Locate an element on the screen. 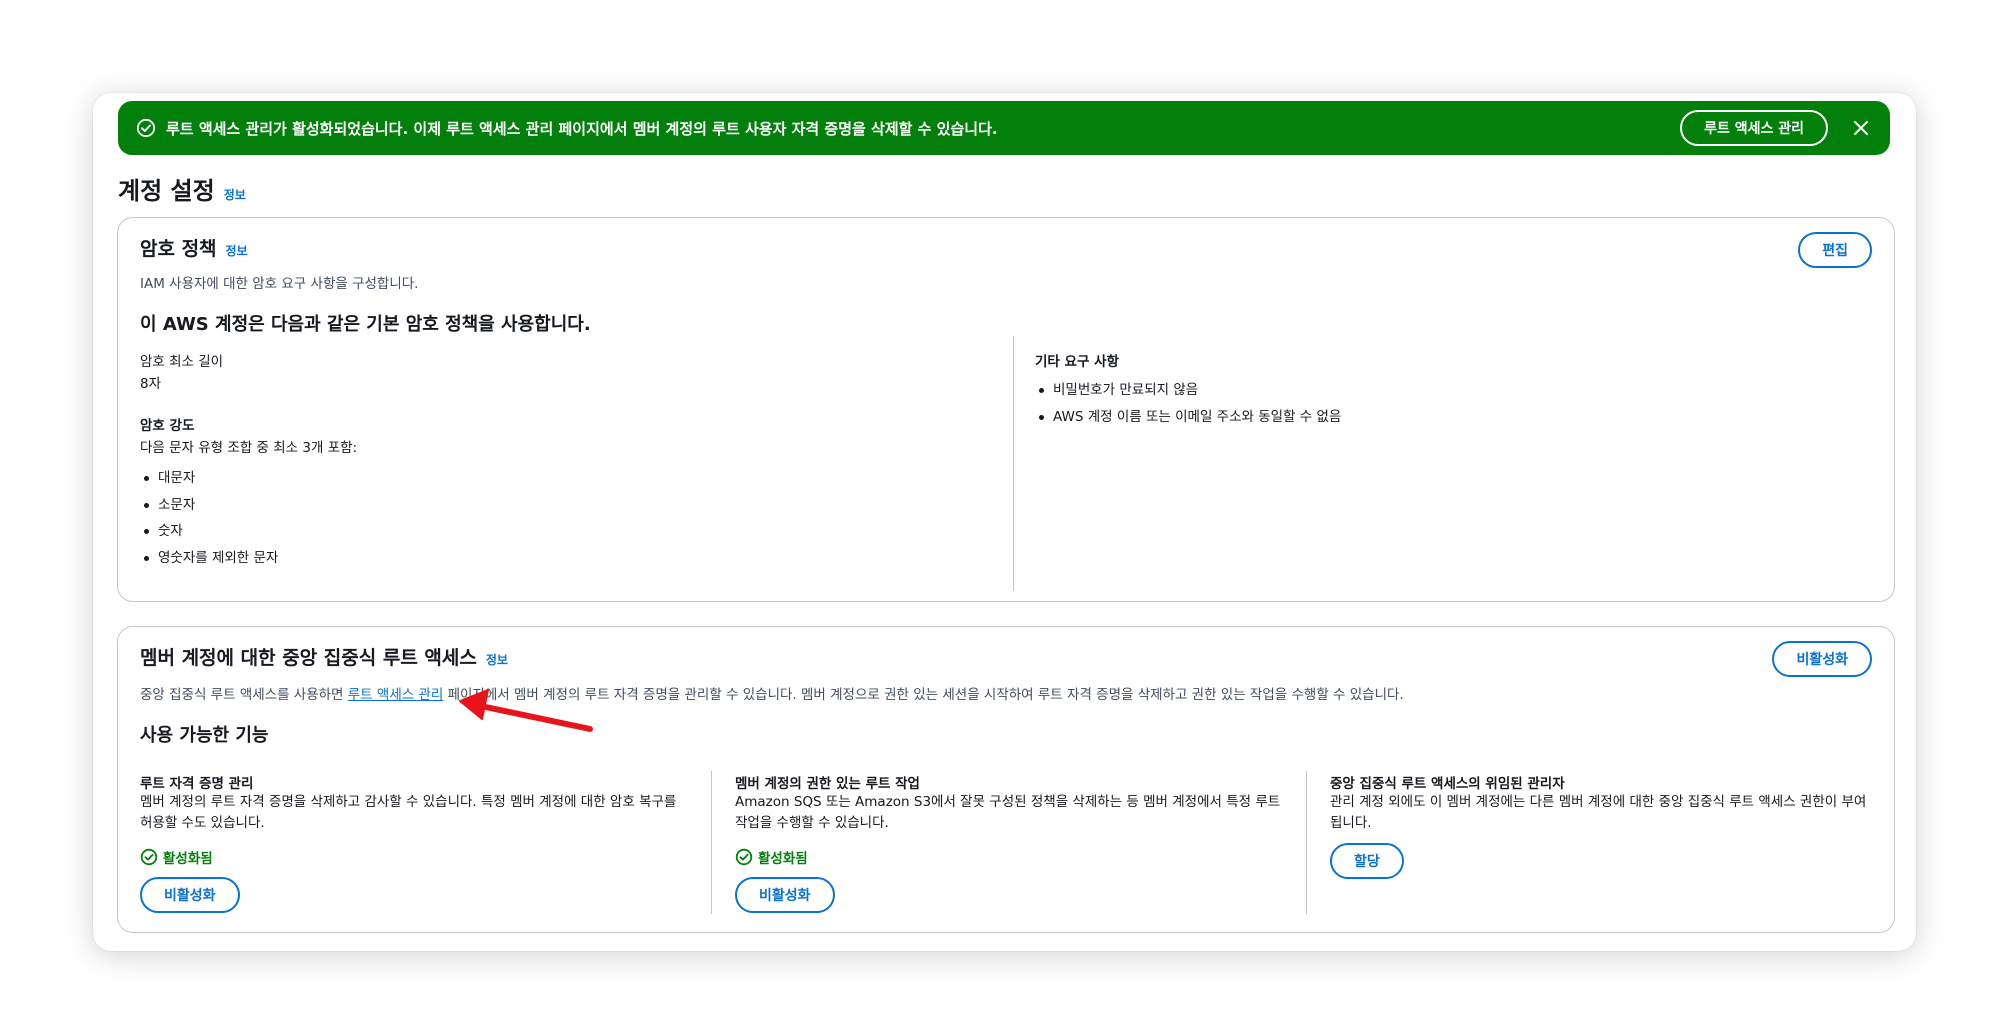  other-requirements-label: 기타 요구 사항 is located at coordinates (1077, 362).